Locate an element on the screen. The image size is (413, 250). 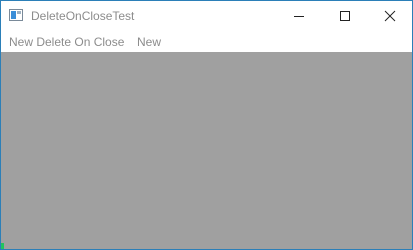
close-button is located at coordinates (389, 16).